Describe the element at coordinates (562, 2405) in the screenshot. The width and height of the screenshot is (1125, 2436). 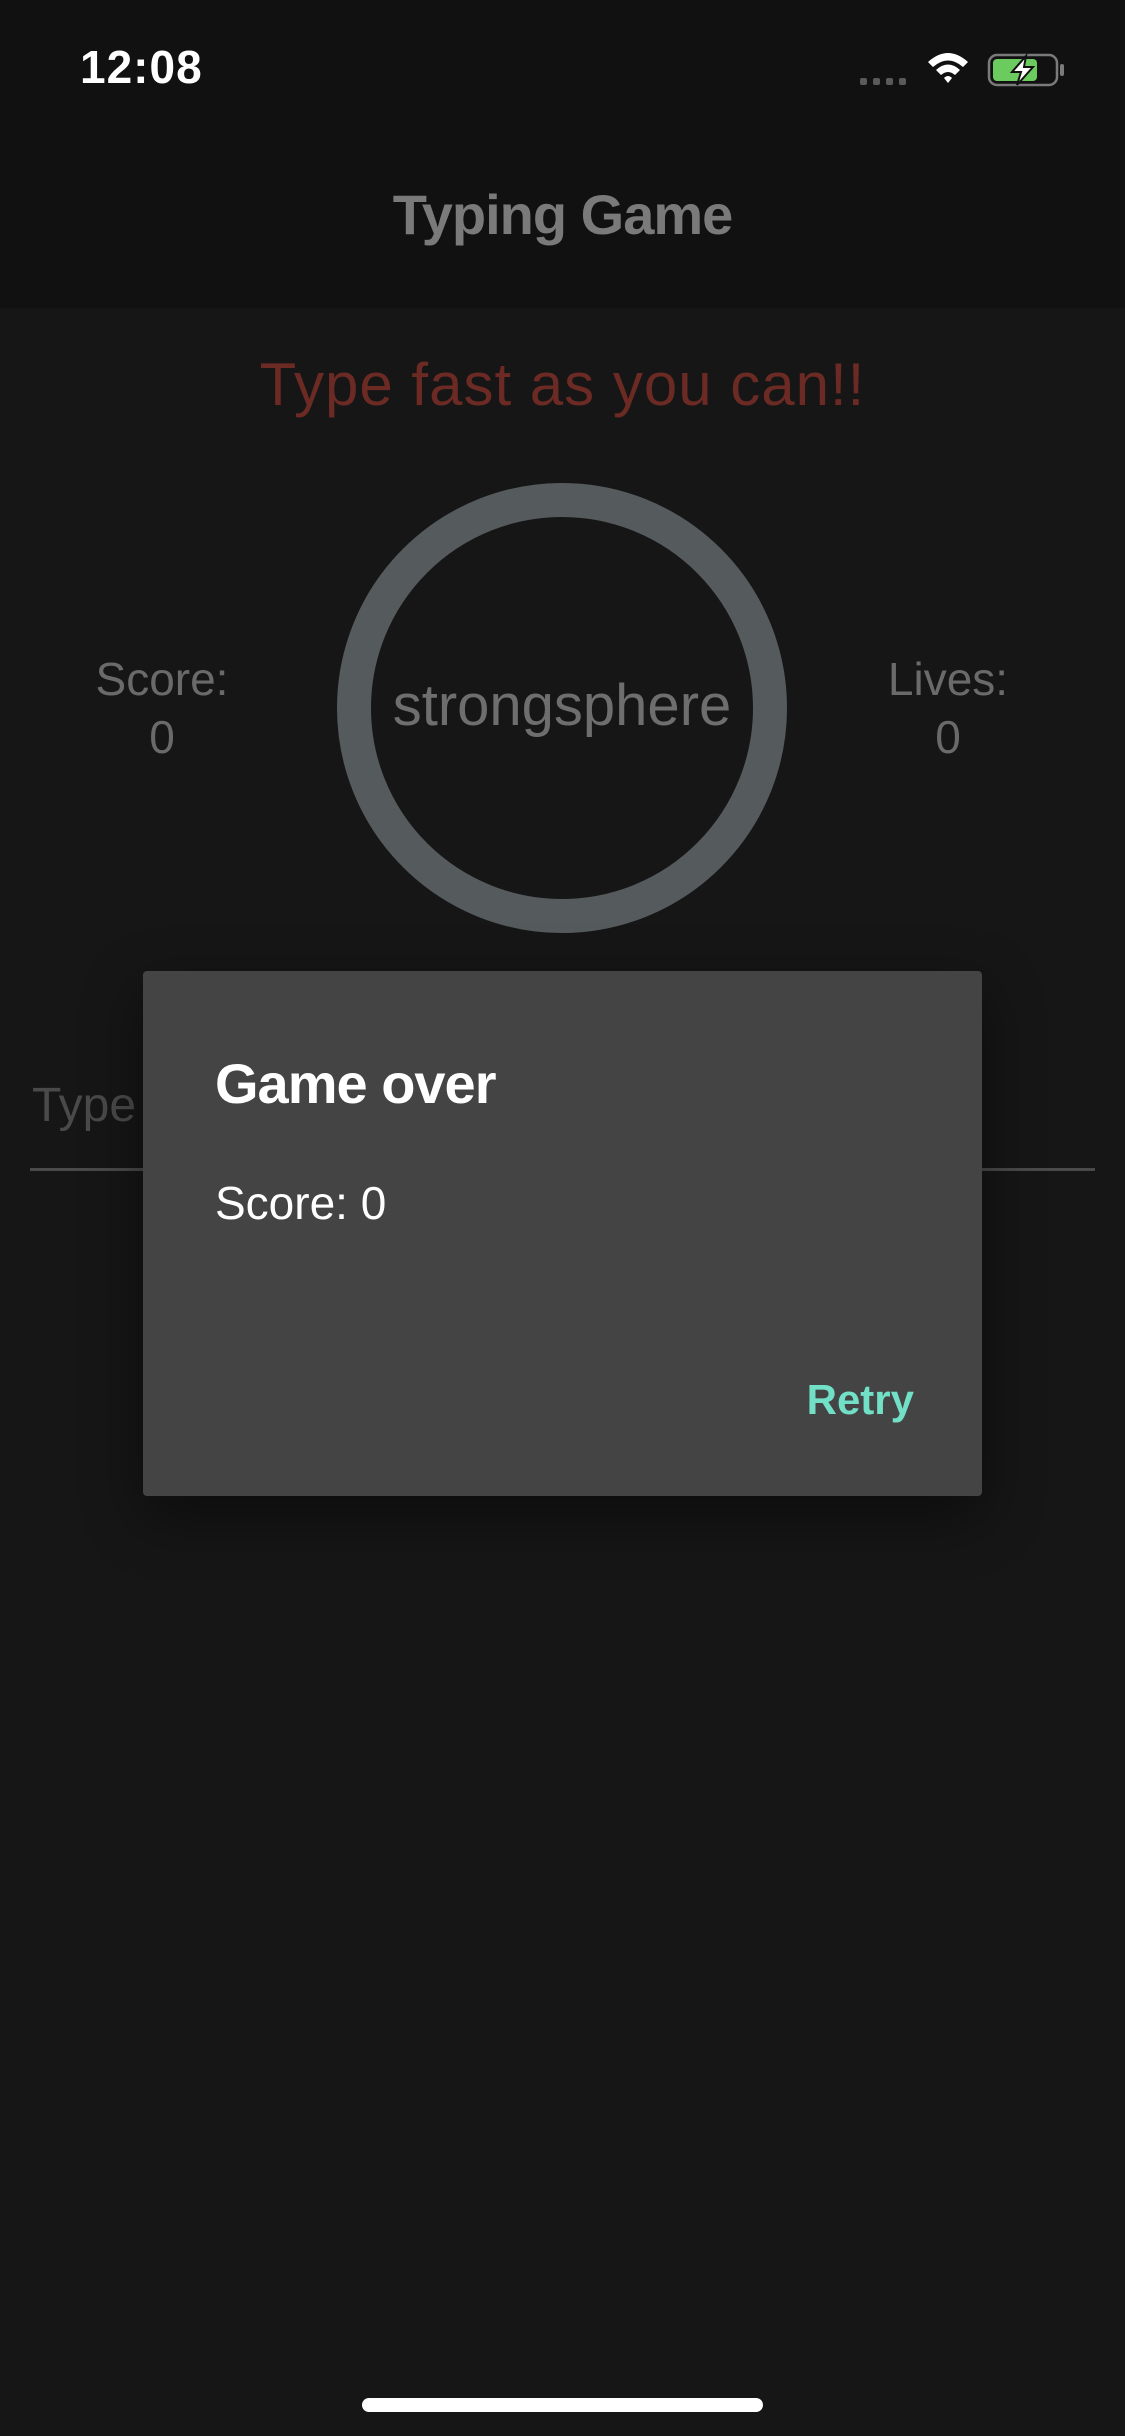
I see `home-indicator` at that location.